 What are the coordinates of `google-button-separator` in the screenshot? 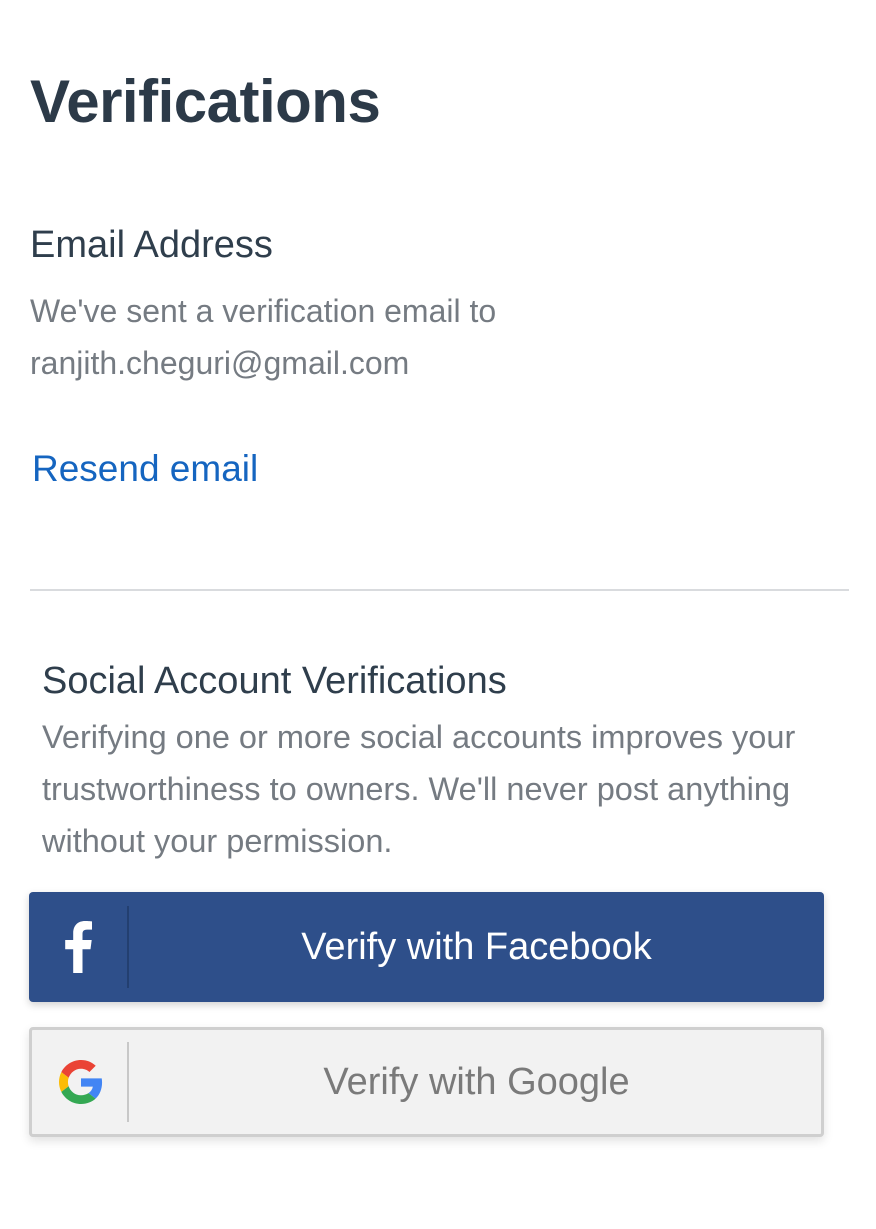 It's located at (128, 1082).